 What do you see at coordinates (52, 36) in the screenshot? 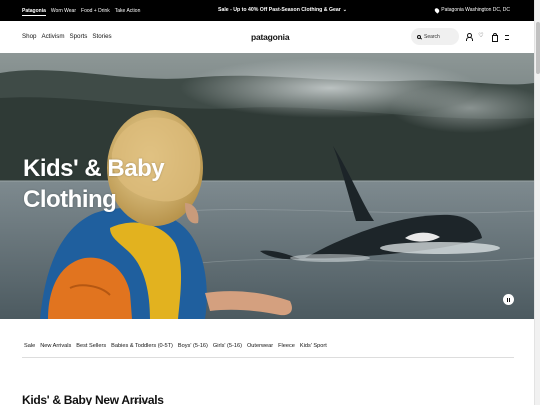
I see `nav-activism: Activism` at bounding box center [52, 36].